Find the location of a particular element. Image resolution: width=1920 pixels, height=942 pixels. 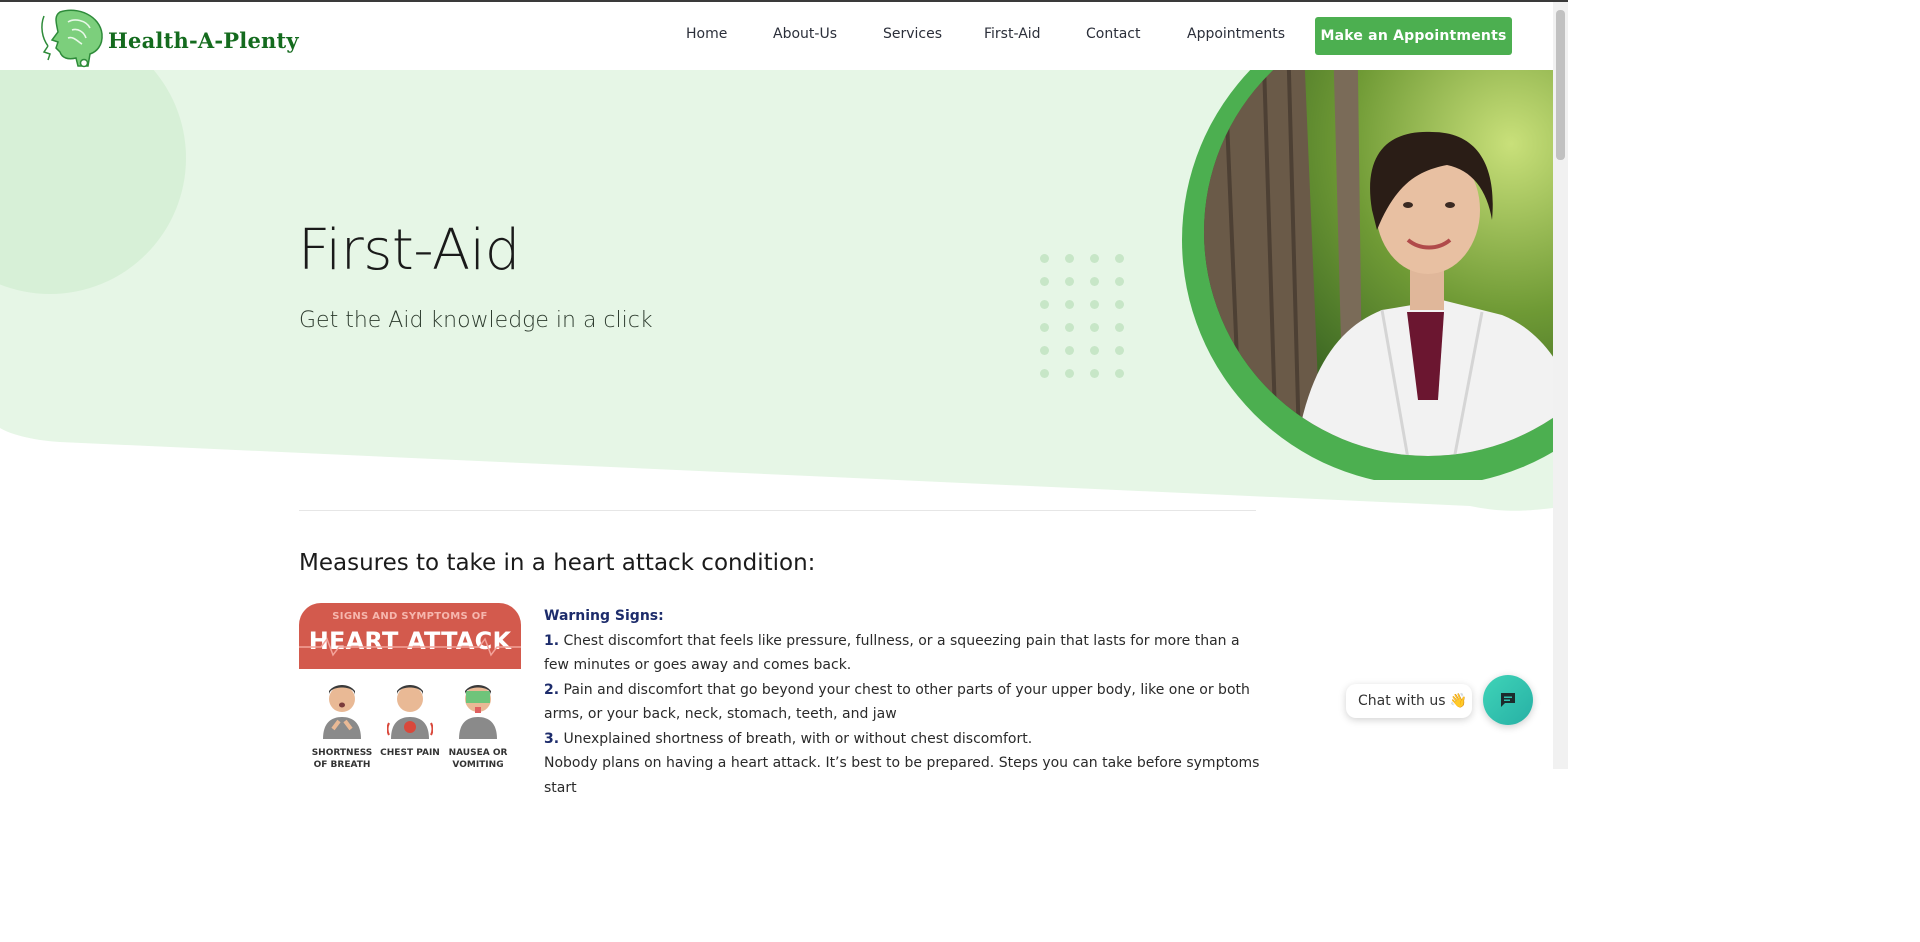

chat-bubble-icon is located at coordinates (1508, 700).